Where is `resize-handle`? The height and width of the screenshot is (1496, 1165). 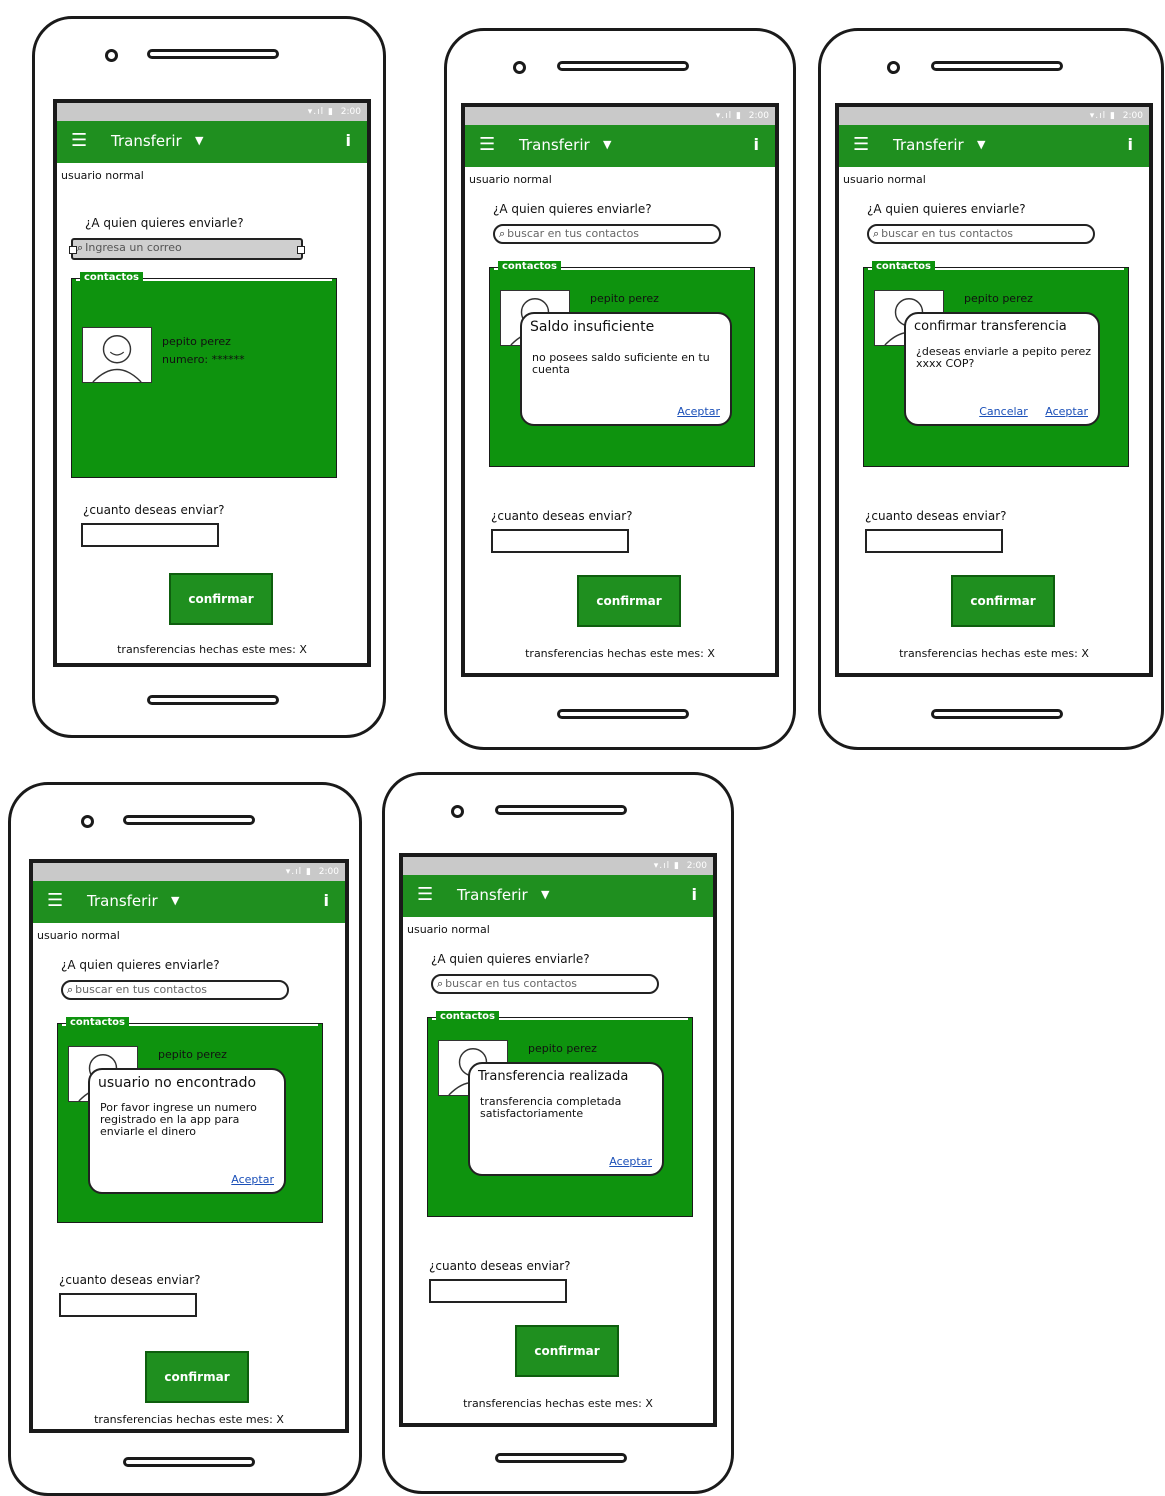
resize-handle is located at coordinates (301, 250).